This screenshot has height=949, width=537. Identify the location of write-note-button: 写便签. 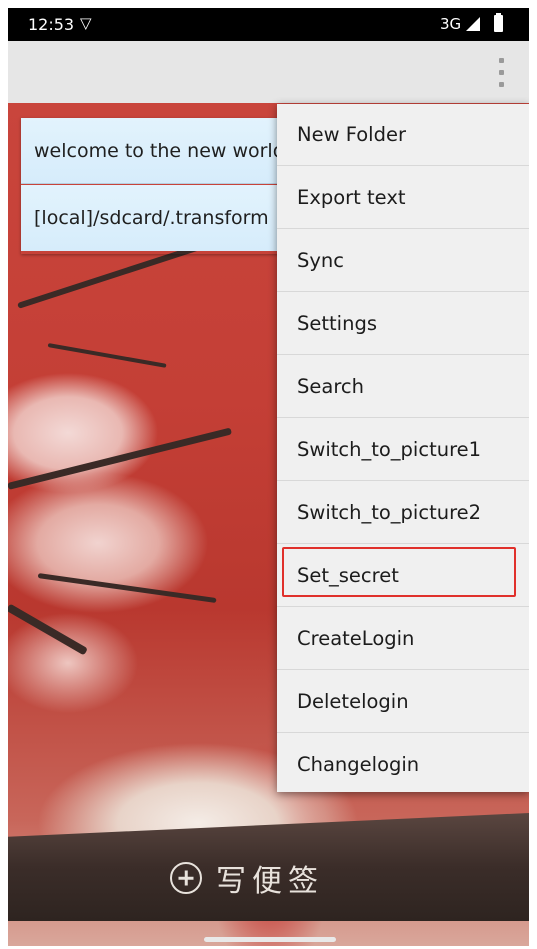
(247, 878).